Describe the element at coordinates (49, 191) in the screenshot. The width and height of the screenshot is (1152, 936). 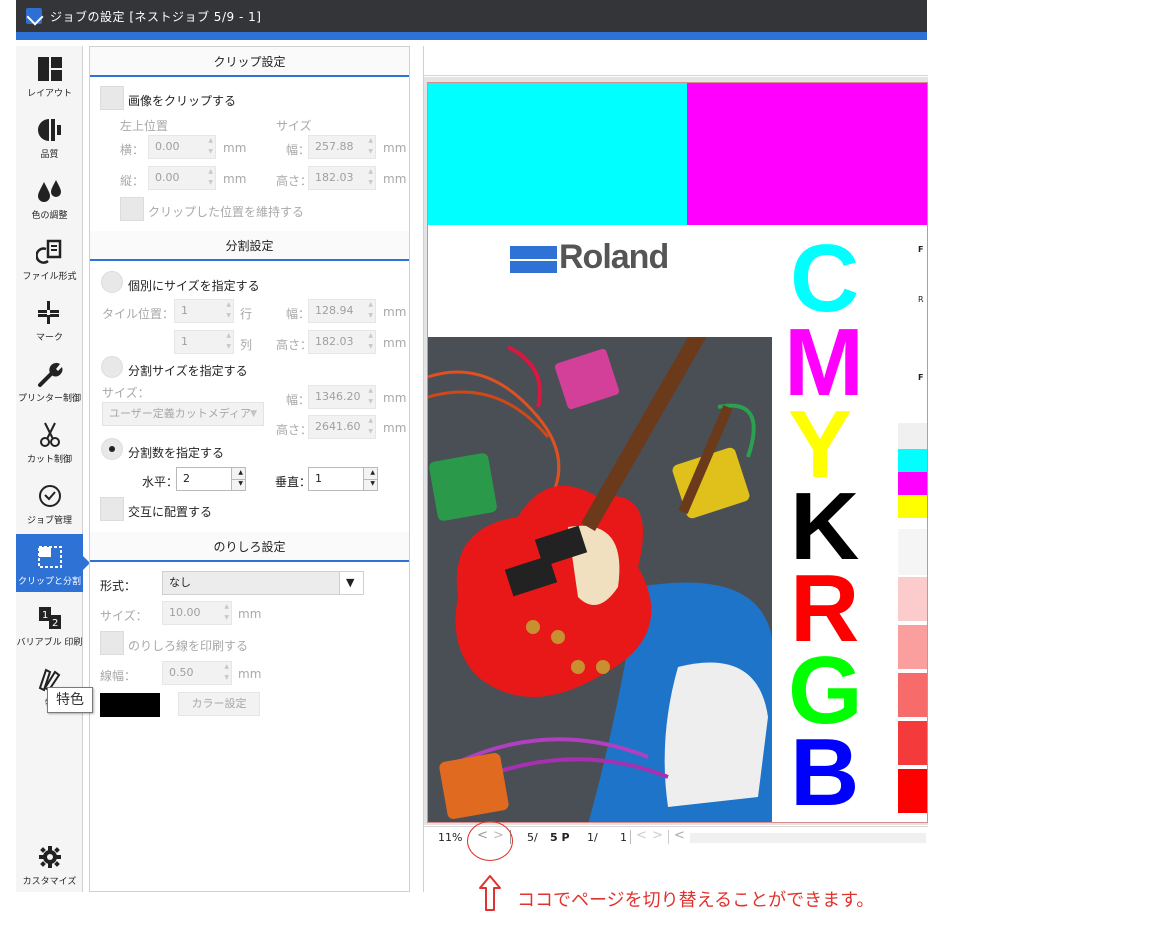
I see `color-drops-icon` at that location.